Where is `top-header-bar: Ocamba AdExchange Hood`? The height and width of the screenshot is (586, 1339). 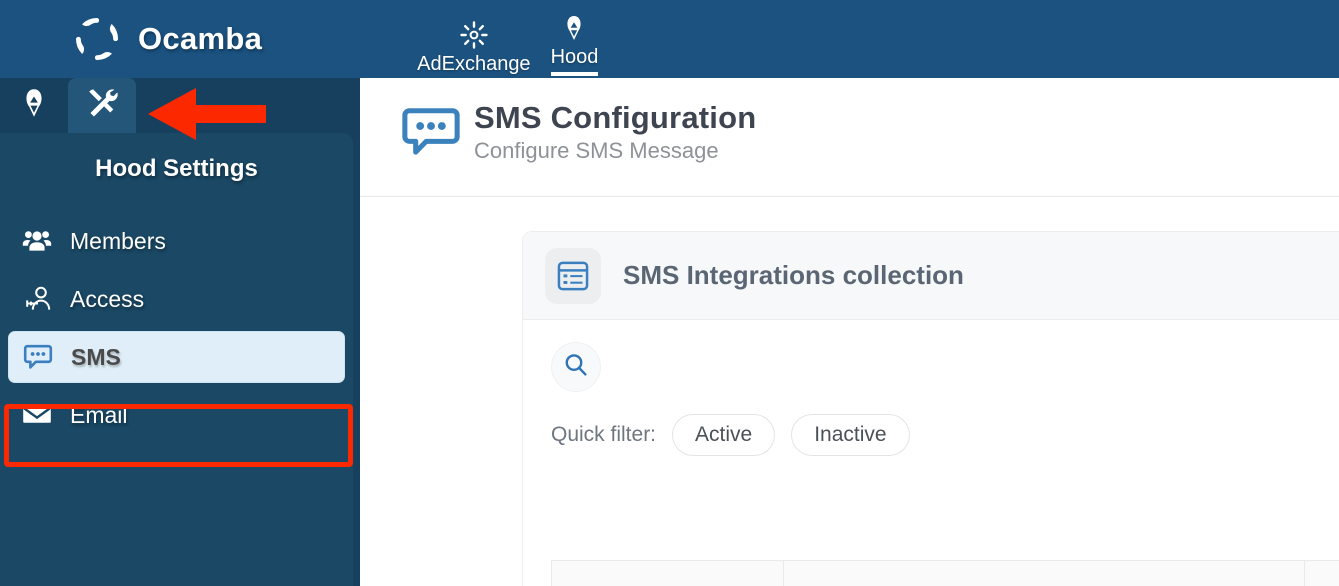 top-header-bar: Ocamba AdExchange Hood is located at coordinates (669, 39).